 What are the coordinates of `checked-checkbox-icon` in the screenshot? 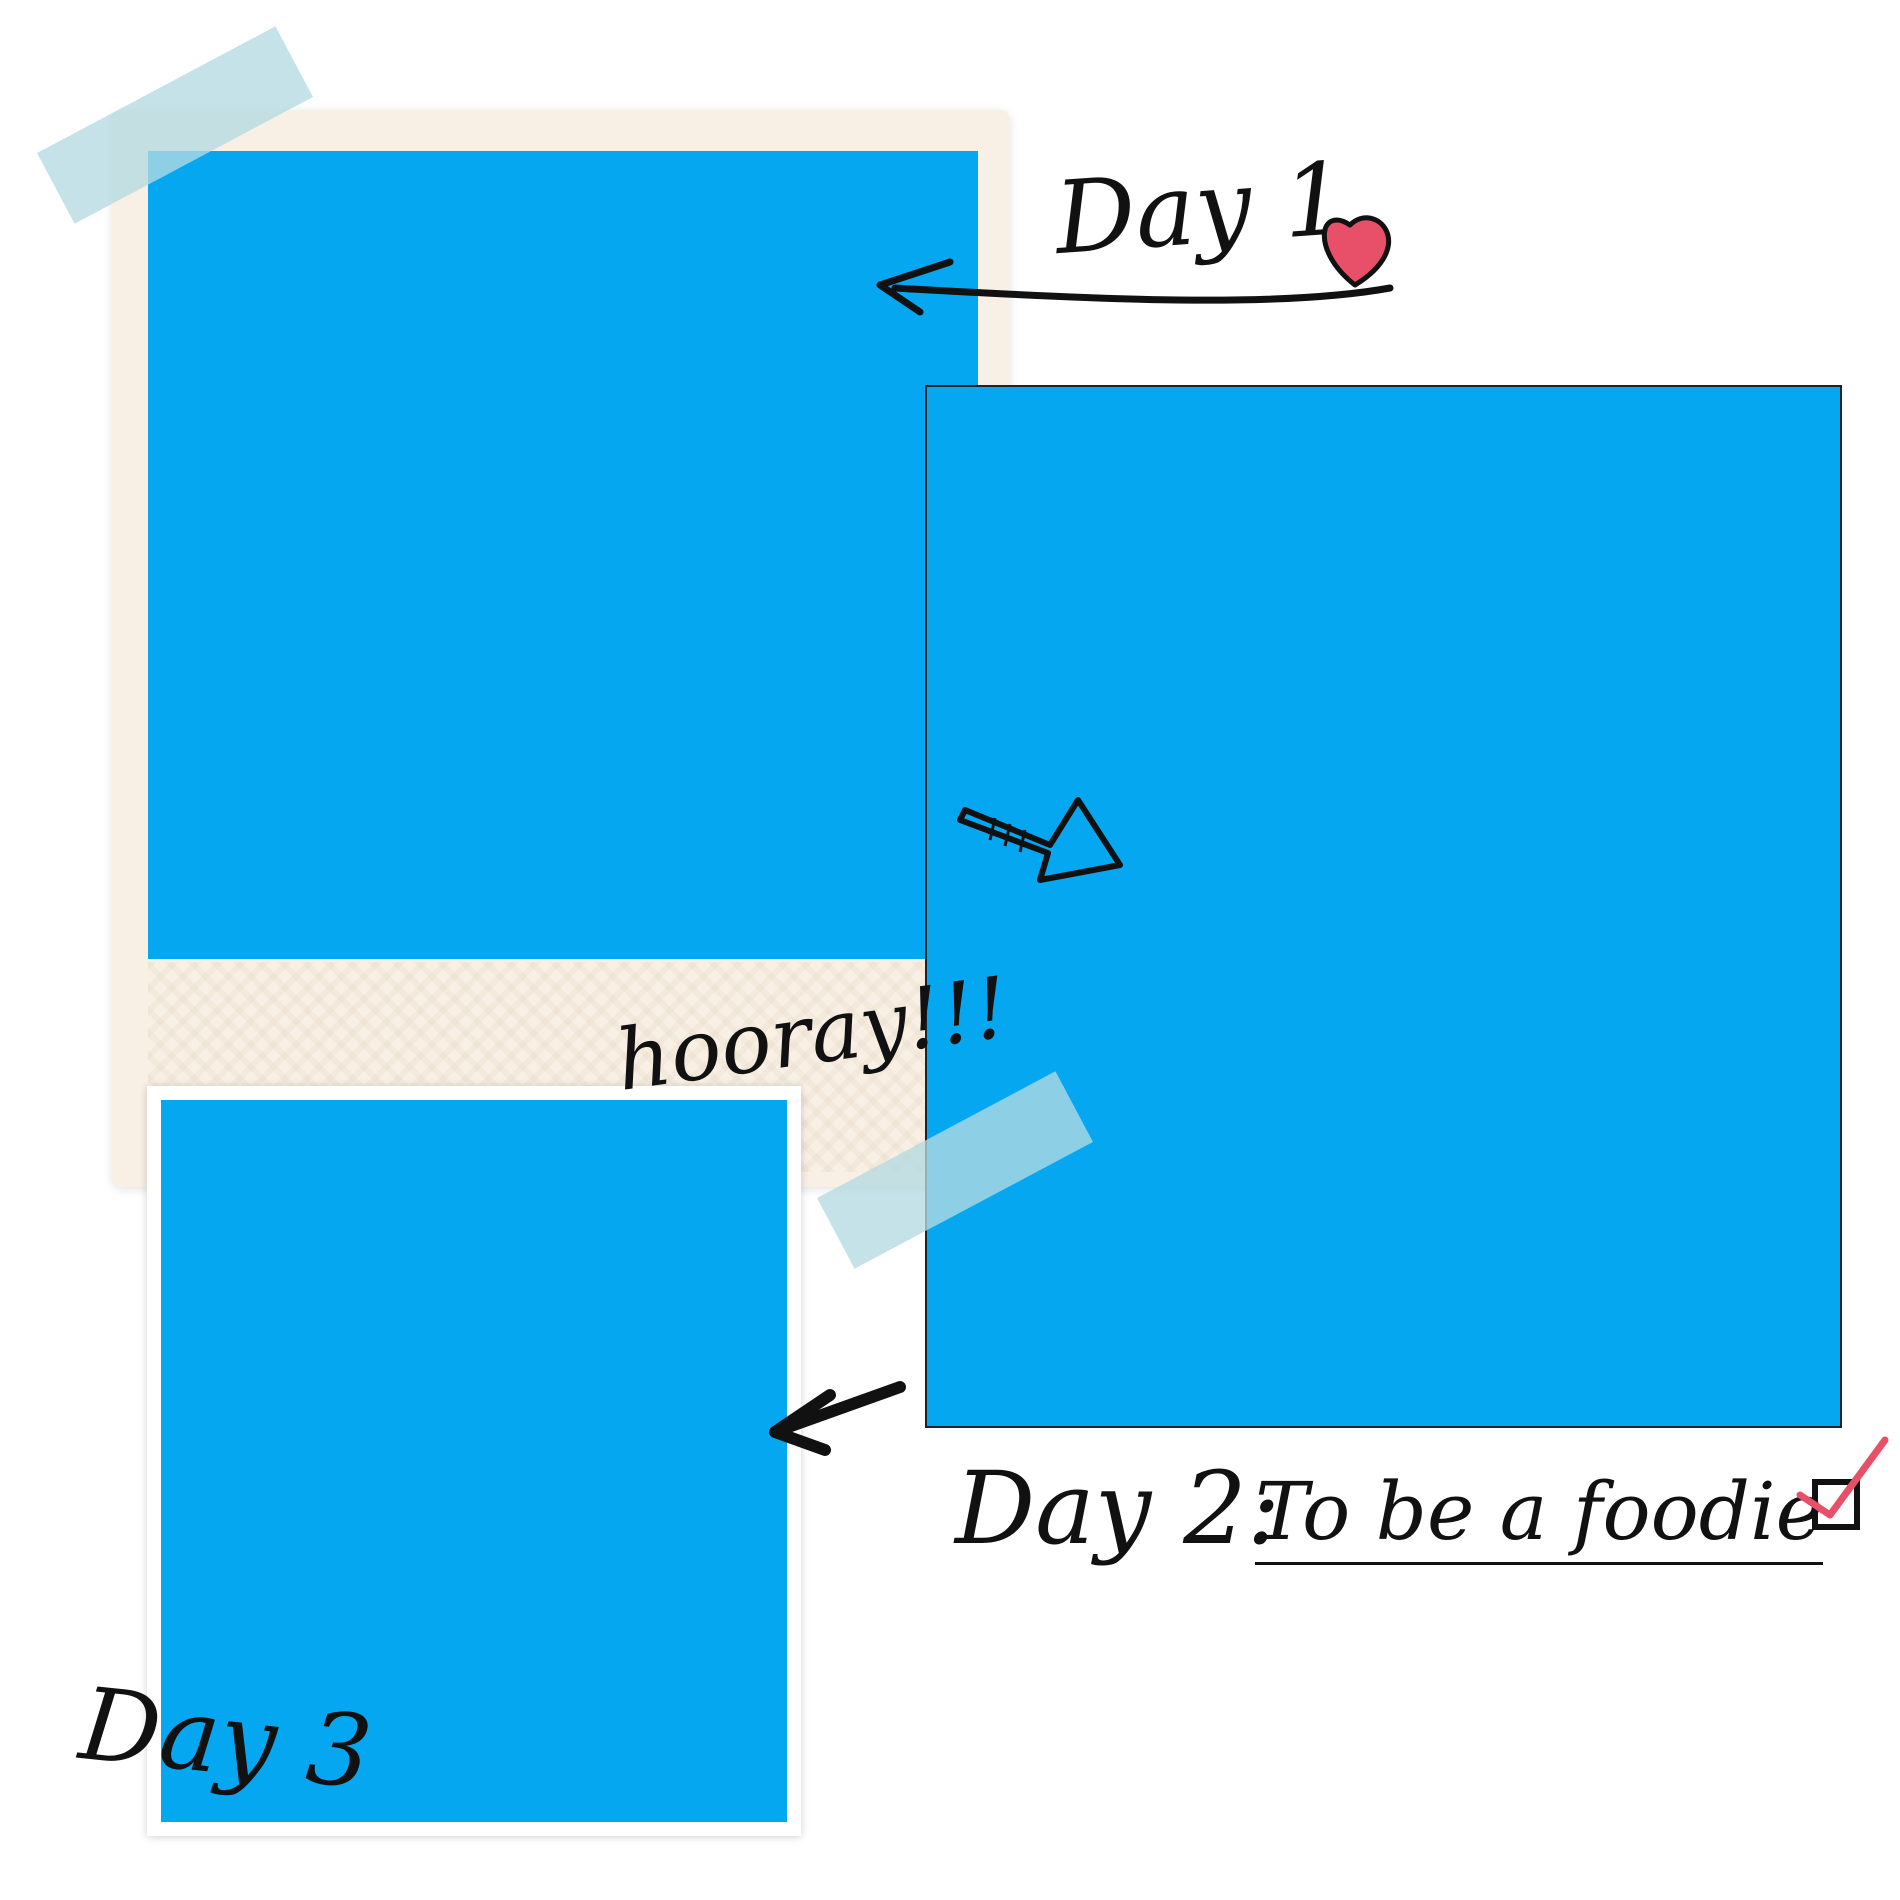 It's located at (1842, 1483).